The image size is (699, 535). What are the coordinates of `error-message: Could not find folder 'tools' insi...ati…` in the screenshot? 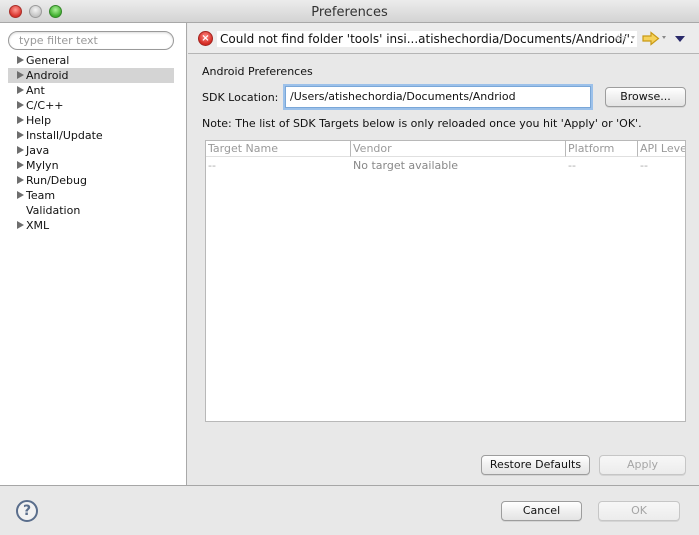 It's located at (427, 39).